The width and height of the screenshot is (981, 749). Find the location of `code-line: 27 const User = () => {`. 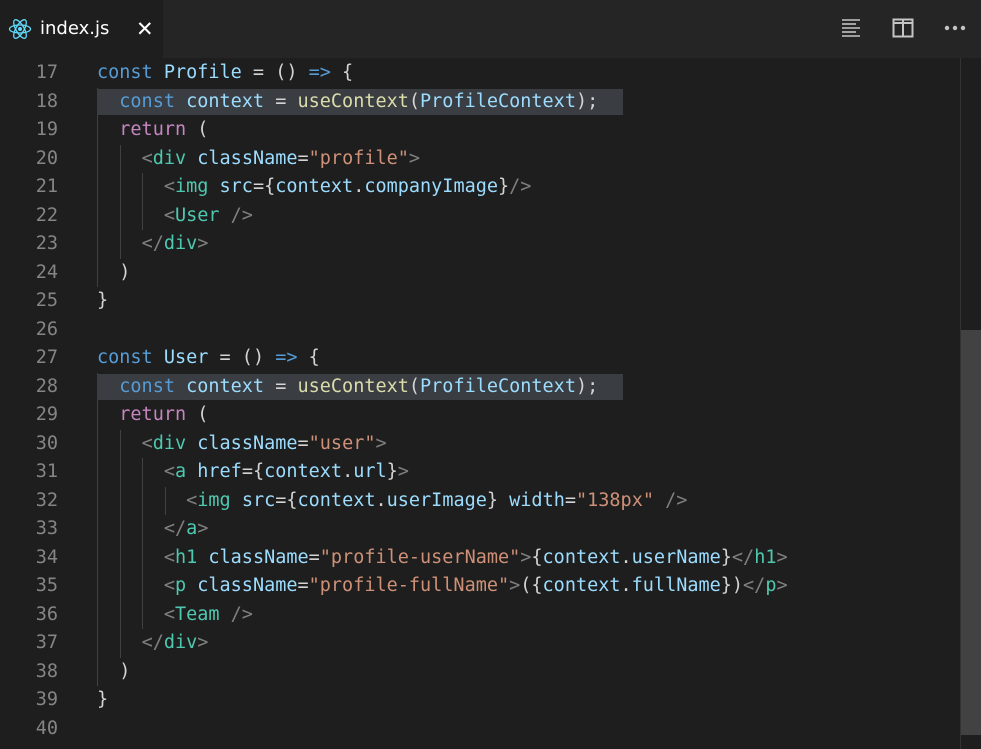

code-line: 27 const User = () => { is located at coordinates (480, 358).